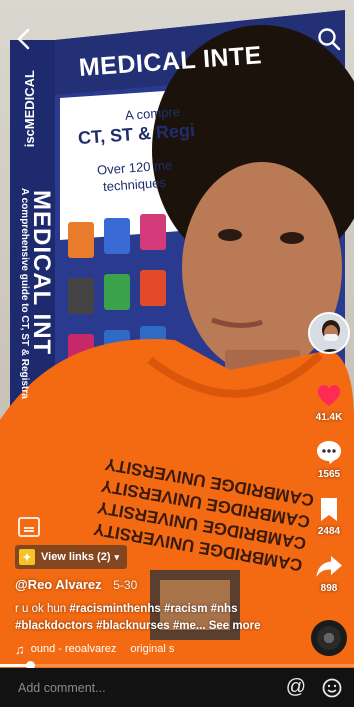 Image resolution: width=354 pixels, height=707 pixels. What do you see at coordinates (152, 649) in the screenshot?
I see `music-original: original s` at bounding box center [152, 649].